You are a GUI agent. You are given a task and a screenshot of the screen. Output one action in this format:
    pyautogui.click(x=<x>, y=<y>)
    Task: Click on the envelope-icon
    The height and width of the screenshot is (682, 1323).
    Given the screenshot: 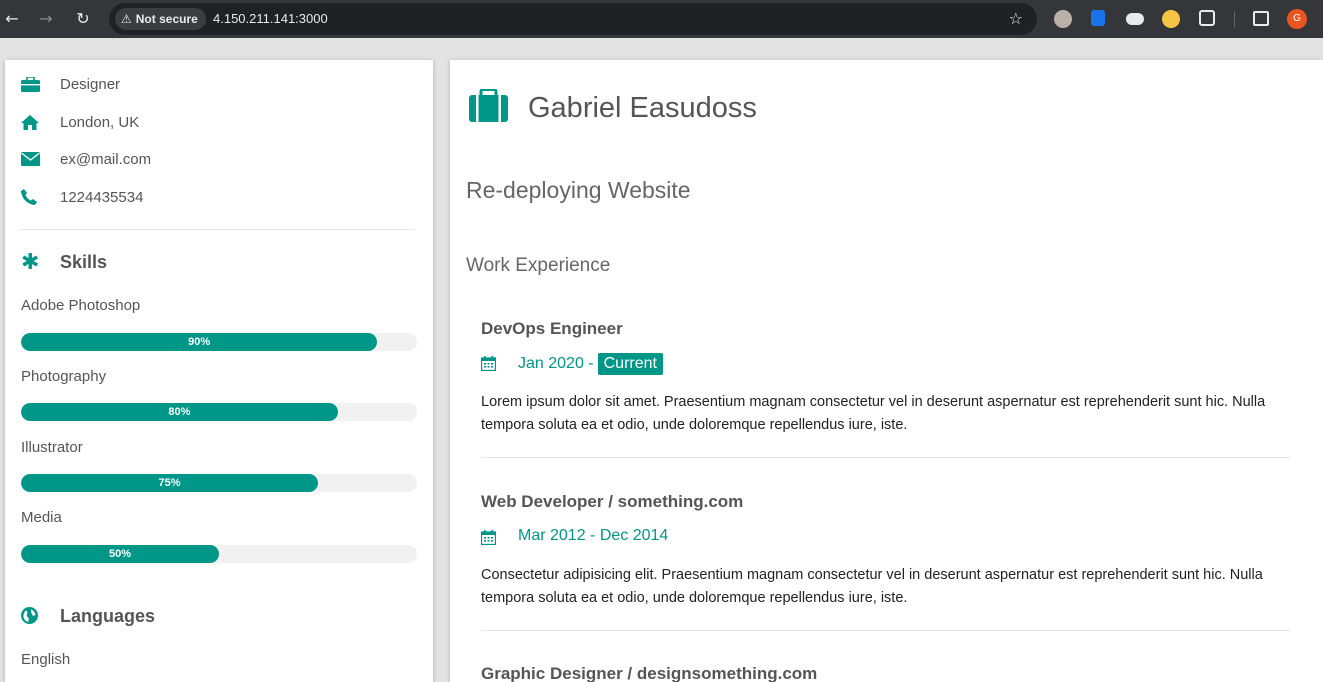 What is the action you would take?
    pyautogui.click(x=33, y=159)
    